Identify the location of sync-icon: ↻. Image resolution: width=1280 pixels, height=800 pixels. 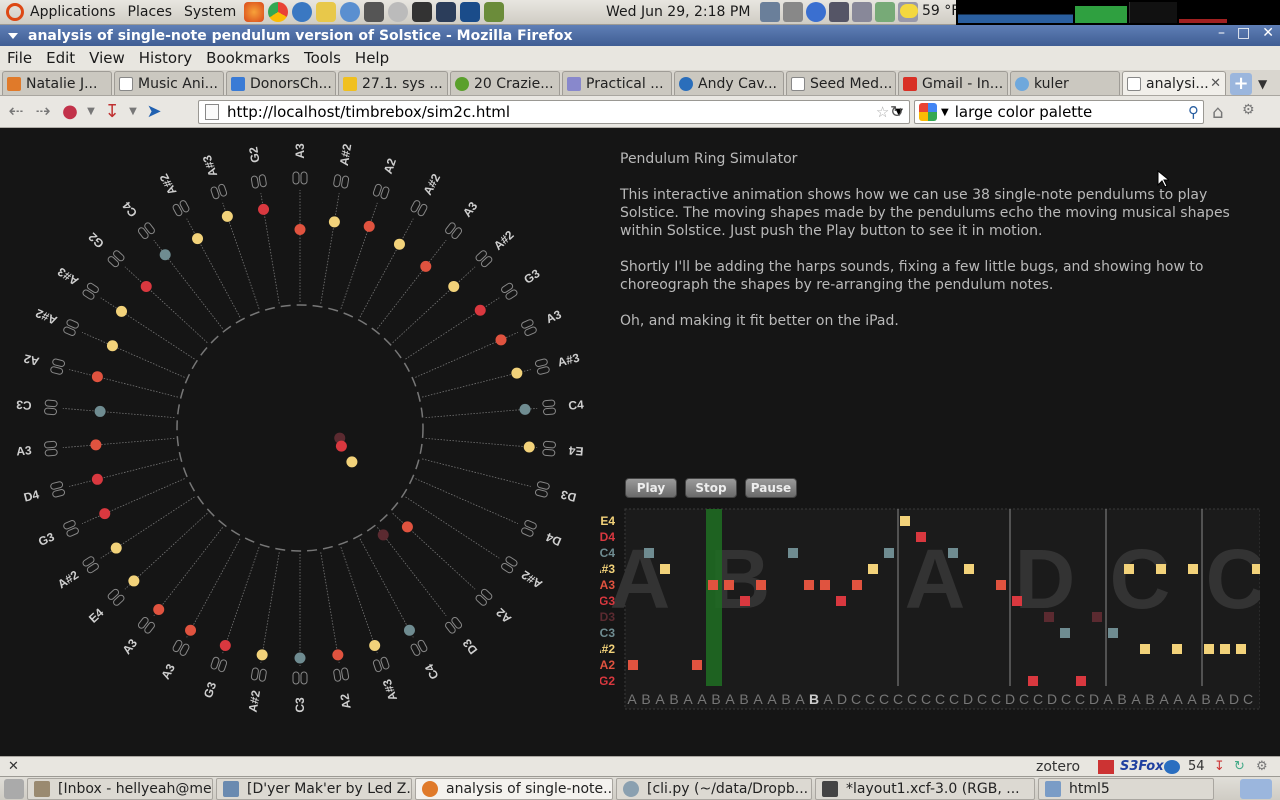
(1239, 766).